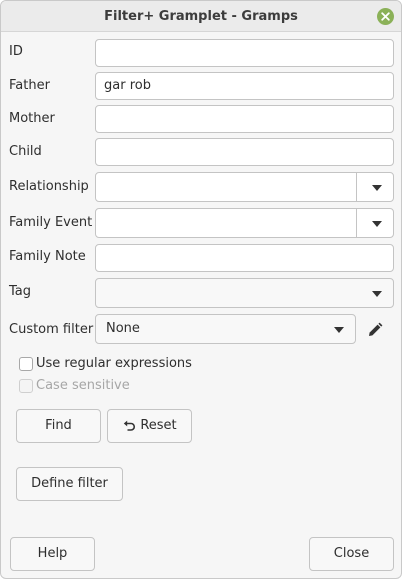  Describe the element at coordinates (244, 152) in the screenshot. I see `child-input` at that location.